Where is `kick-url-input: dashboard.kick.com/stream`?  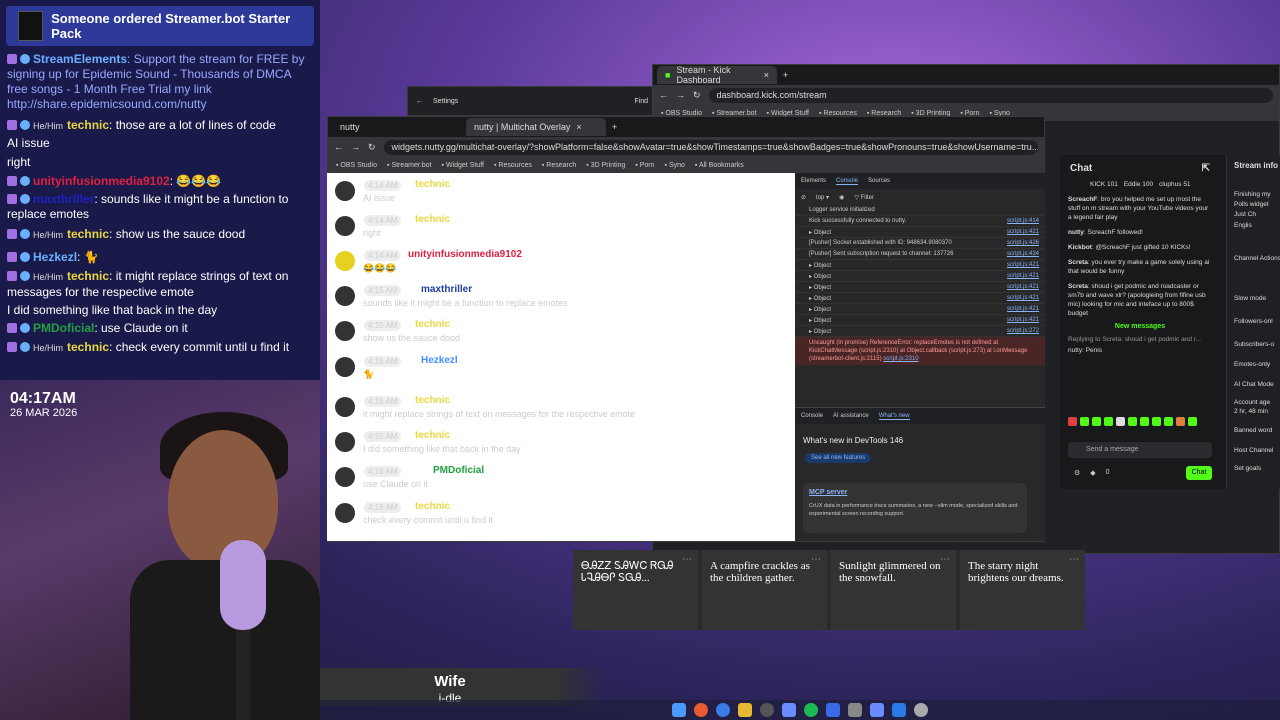
kick-url-input: dashboard.kick.com/stream is located at coordinates (990, 95).